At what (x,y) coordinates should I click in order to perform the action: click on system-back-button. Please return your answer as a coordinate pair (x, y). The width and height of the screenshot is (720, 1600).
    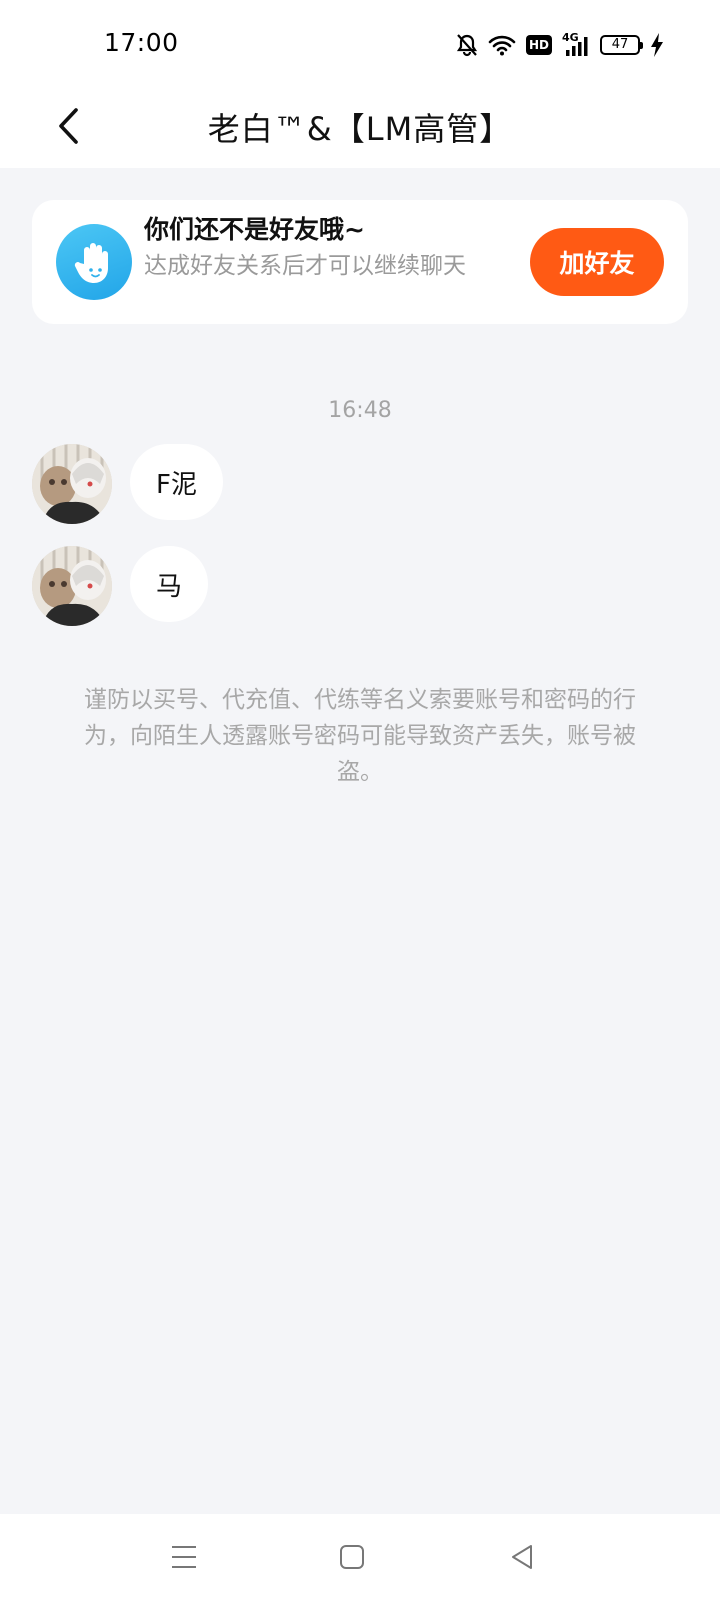
    Looking at the image, I should click on (522, 1557).